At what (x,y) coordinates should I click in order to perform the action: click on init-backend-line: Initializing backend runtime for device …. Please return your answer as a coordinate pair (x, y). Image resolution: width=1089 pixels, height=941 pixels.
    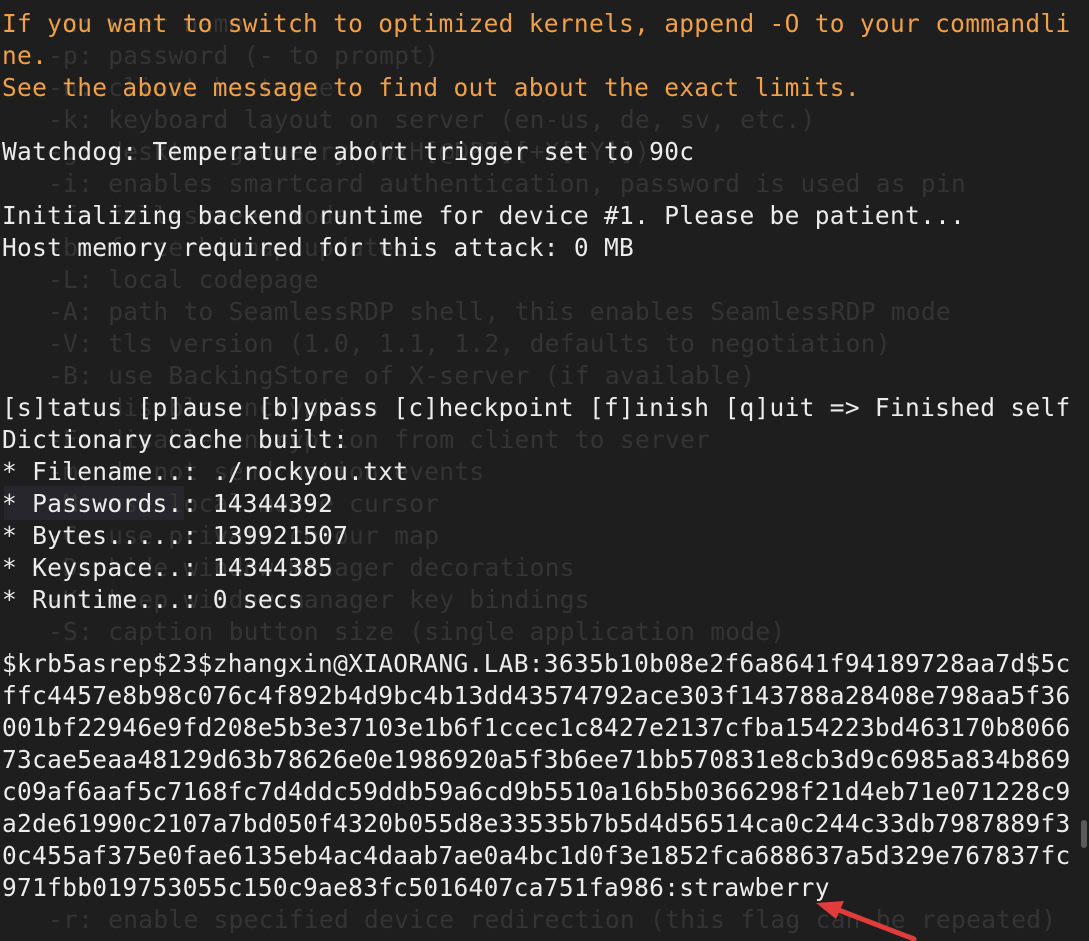
    Looking at the image, I should click on (484, 215).